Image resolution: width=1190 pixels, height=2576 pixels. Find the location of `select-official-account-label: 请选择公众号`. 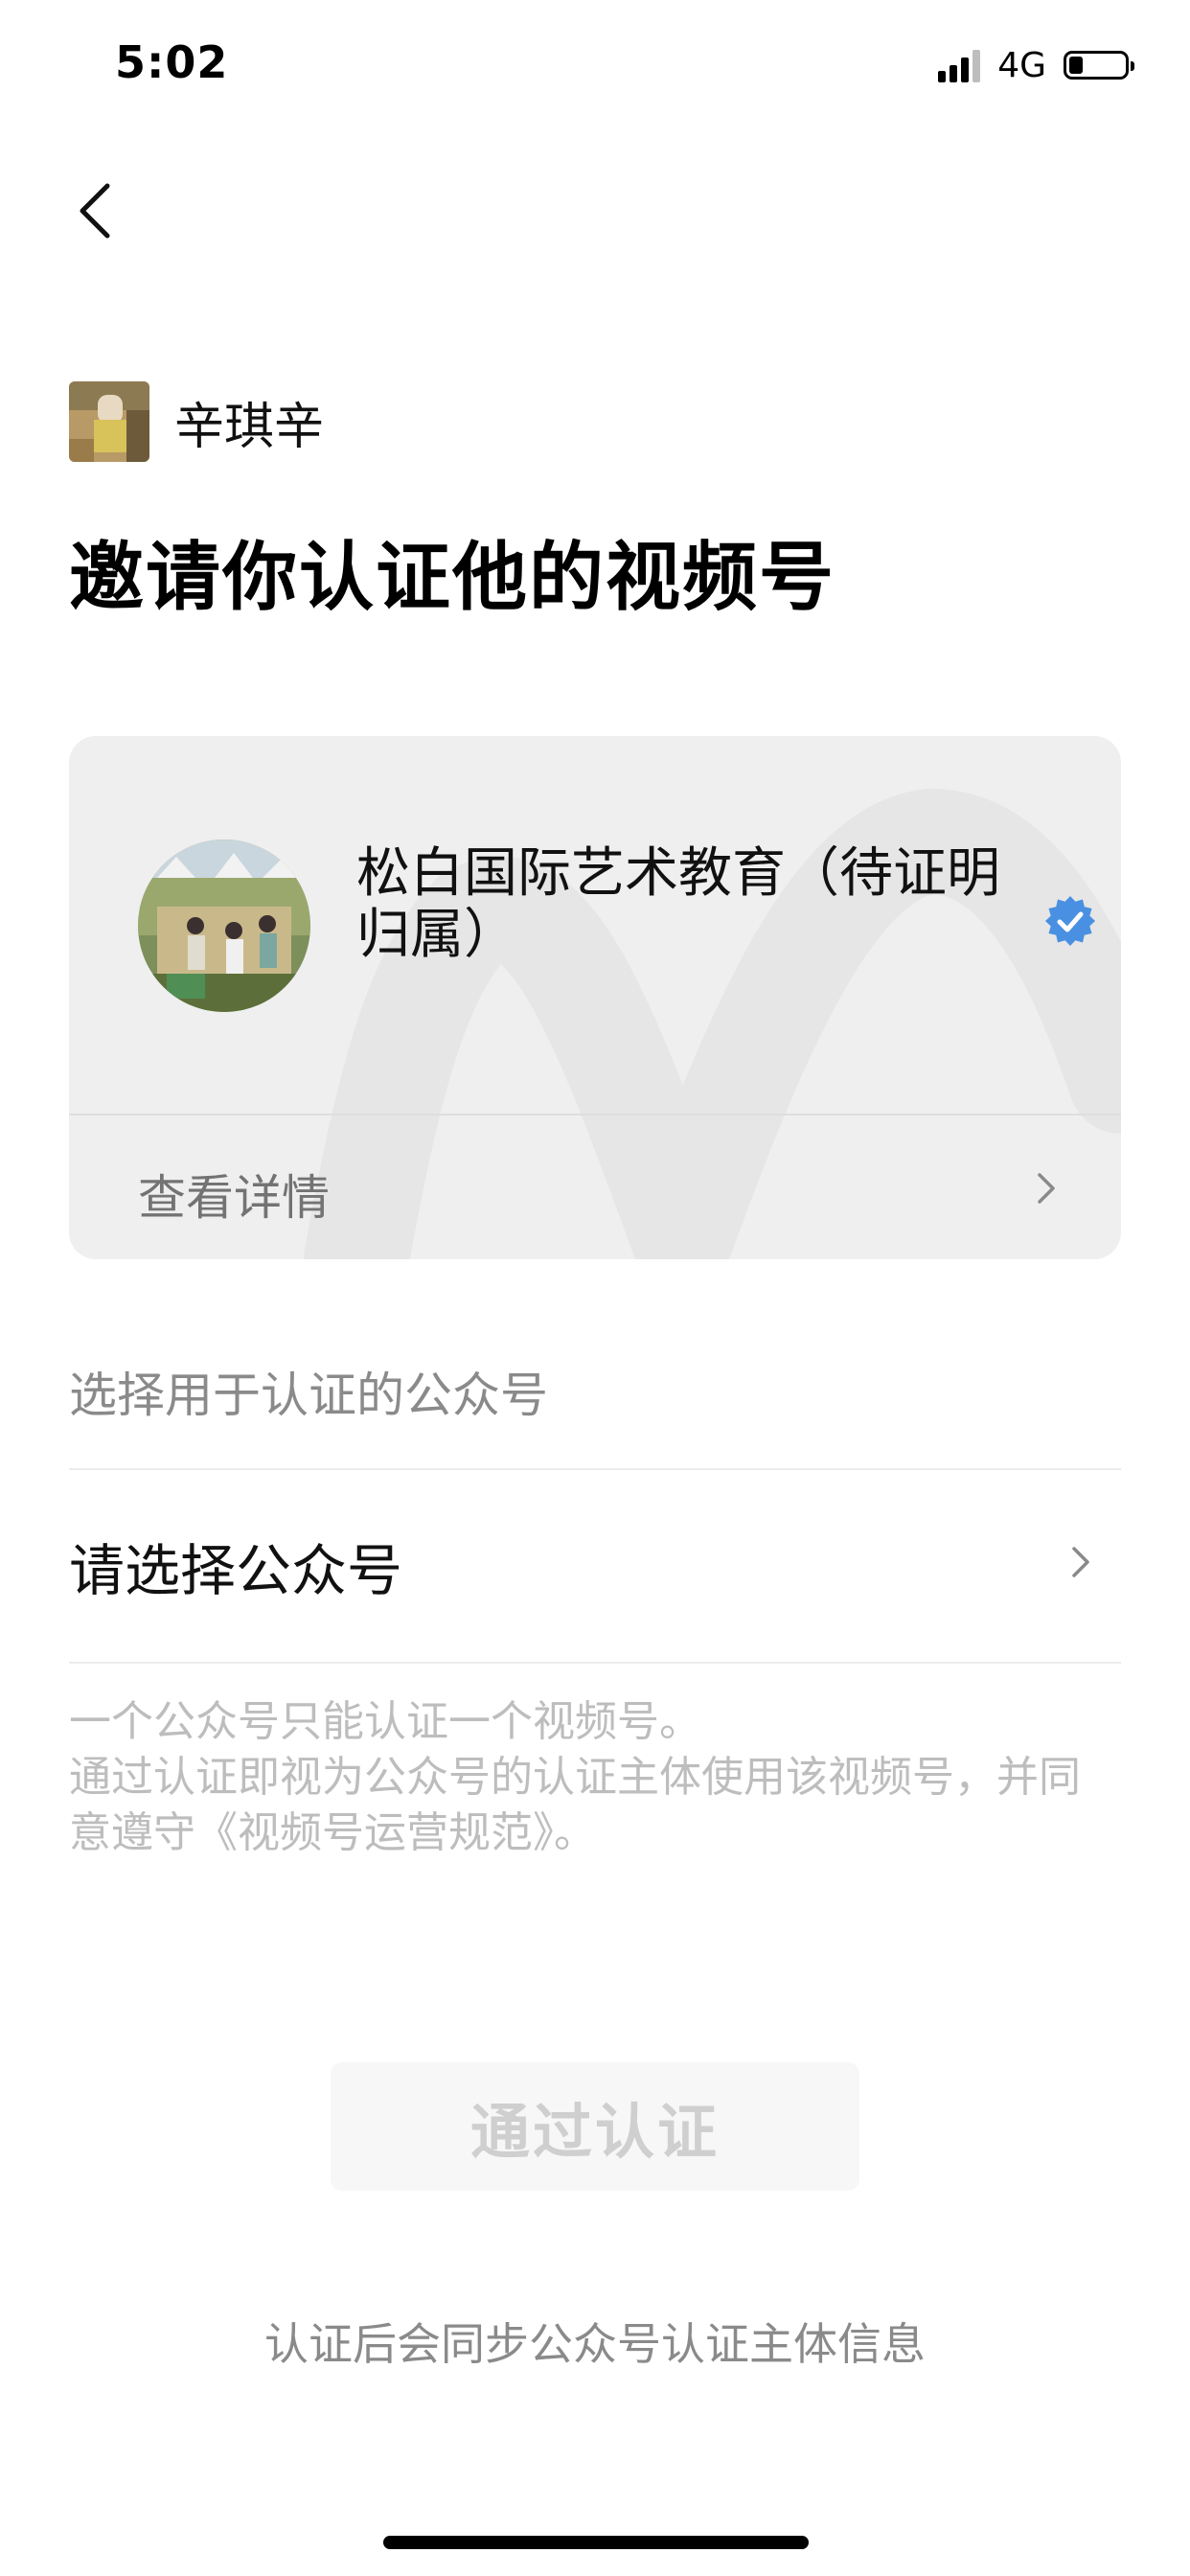

select-official-account-label: 请选择公众号 is located at coordinates (236, 1570).